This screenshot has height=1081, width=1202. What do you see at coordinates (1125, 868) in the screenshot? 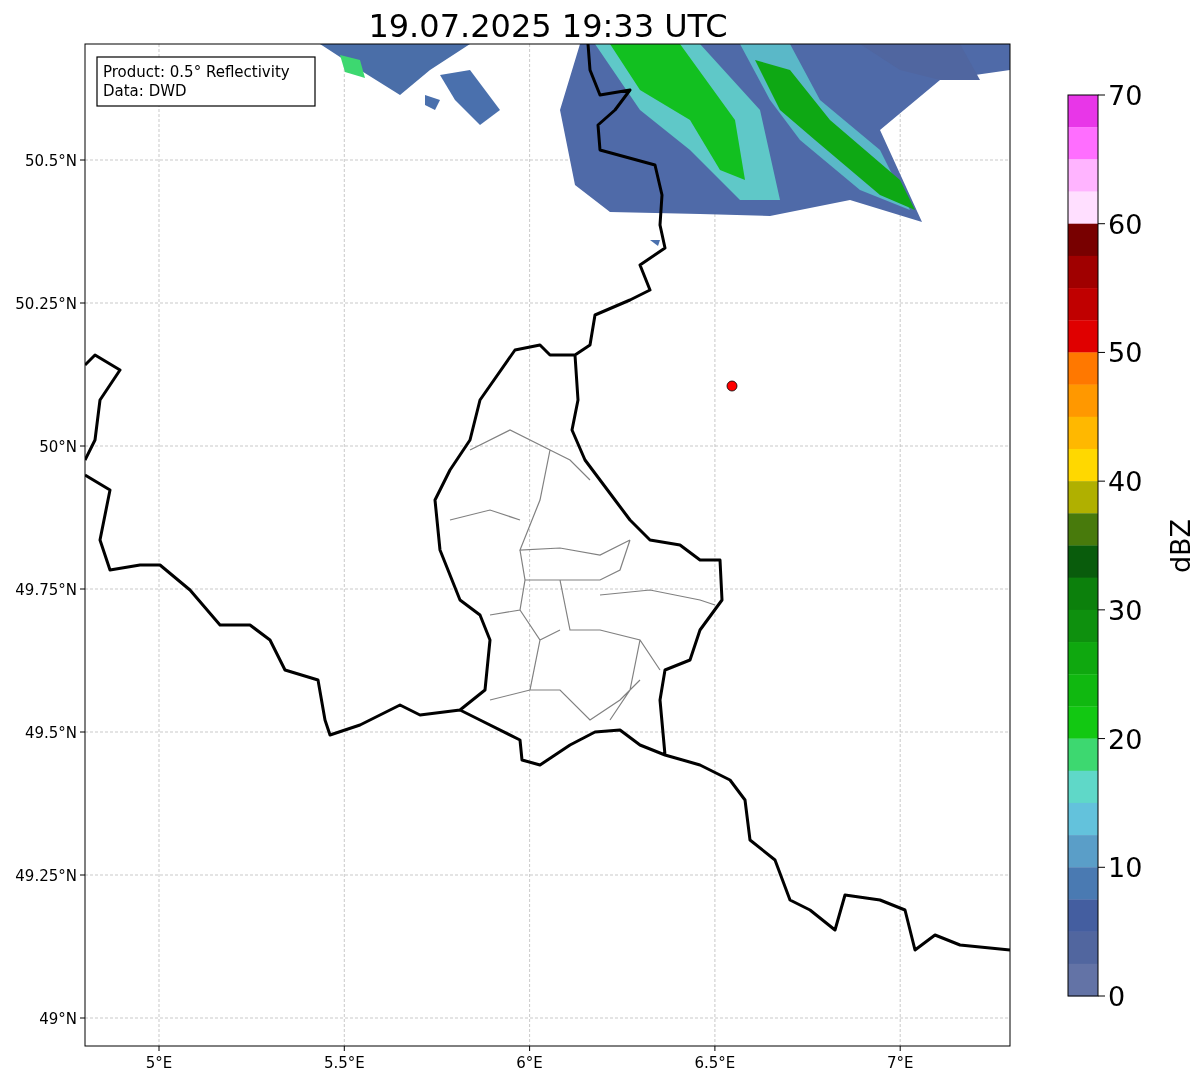
I see `colorbar-tick-label: 10` at bounding box center [1125, 868].